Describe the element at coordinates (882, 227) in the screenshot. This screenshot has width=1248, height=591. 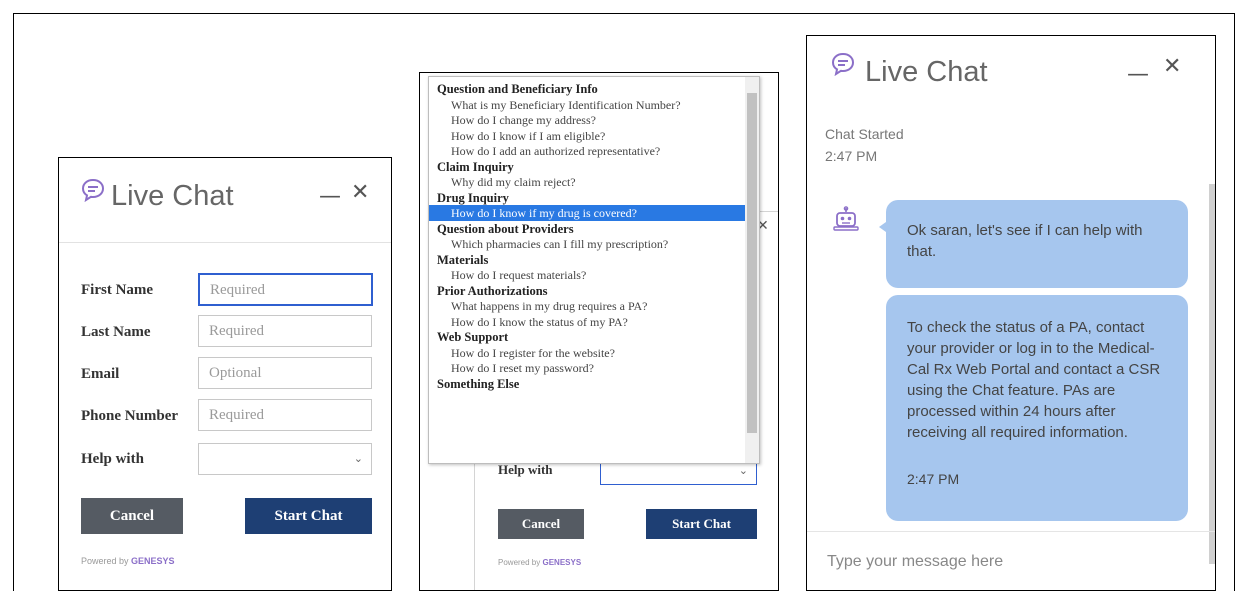
I see `bubble-tail` at that location.